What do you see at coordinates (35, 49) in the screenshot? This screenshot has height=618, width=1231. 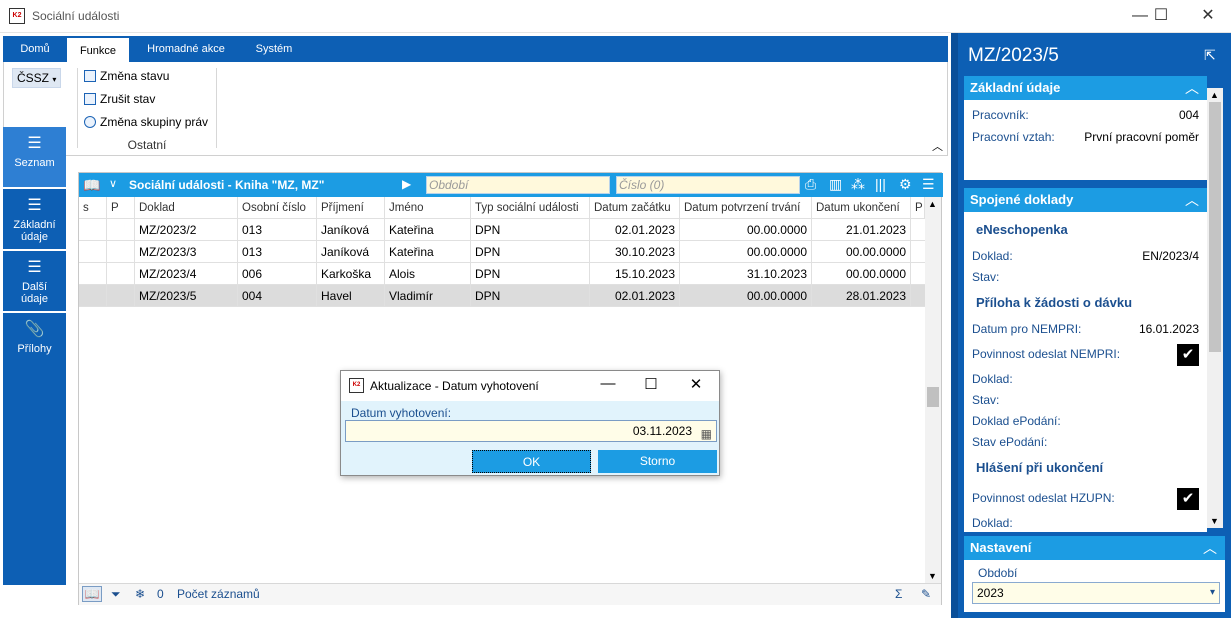 I see `tab-domu: Domů` at bounding box center [35, 49].